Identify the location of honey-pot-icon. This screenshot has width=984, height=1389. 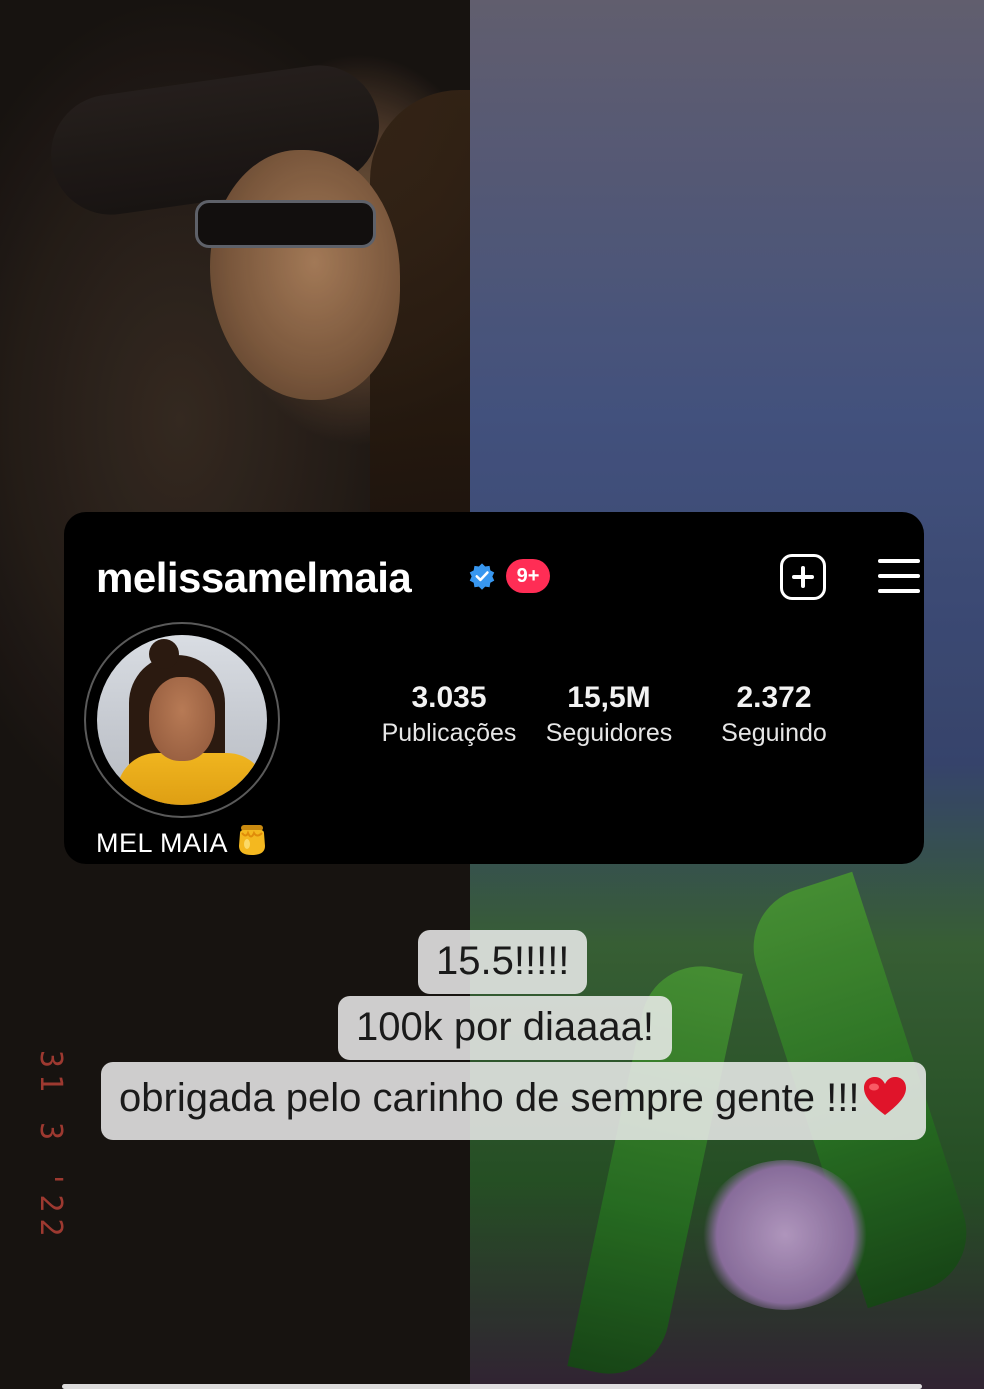
(252, 840).